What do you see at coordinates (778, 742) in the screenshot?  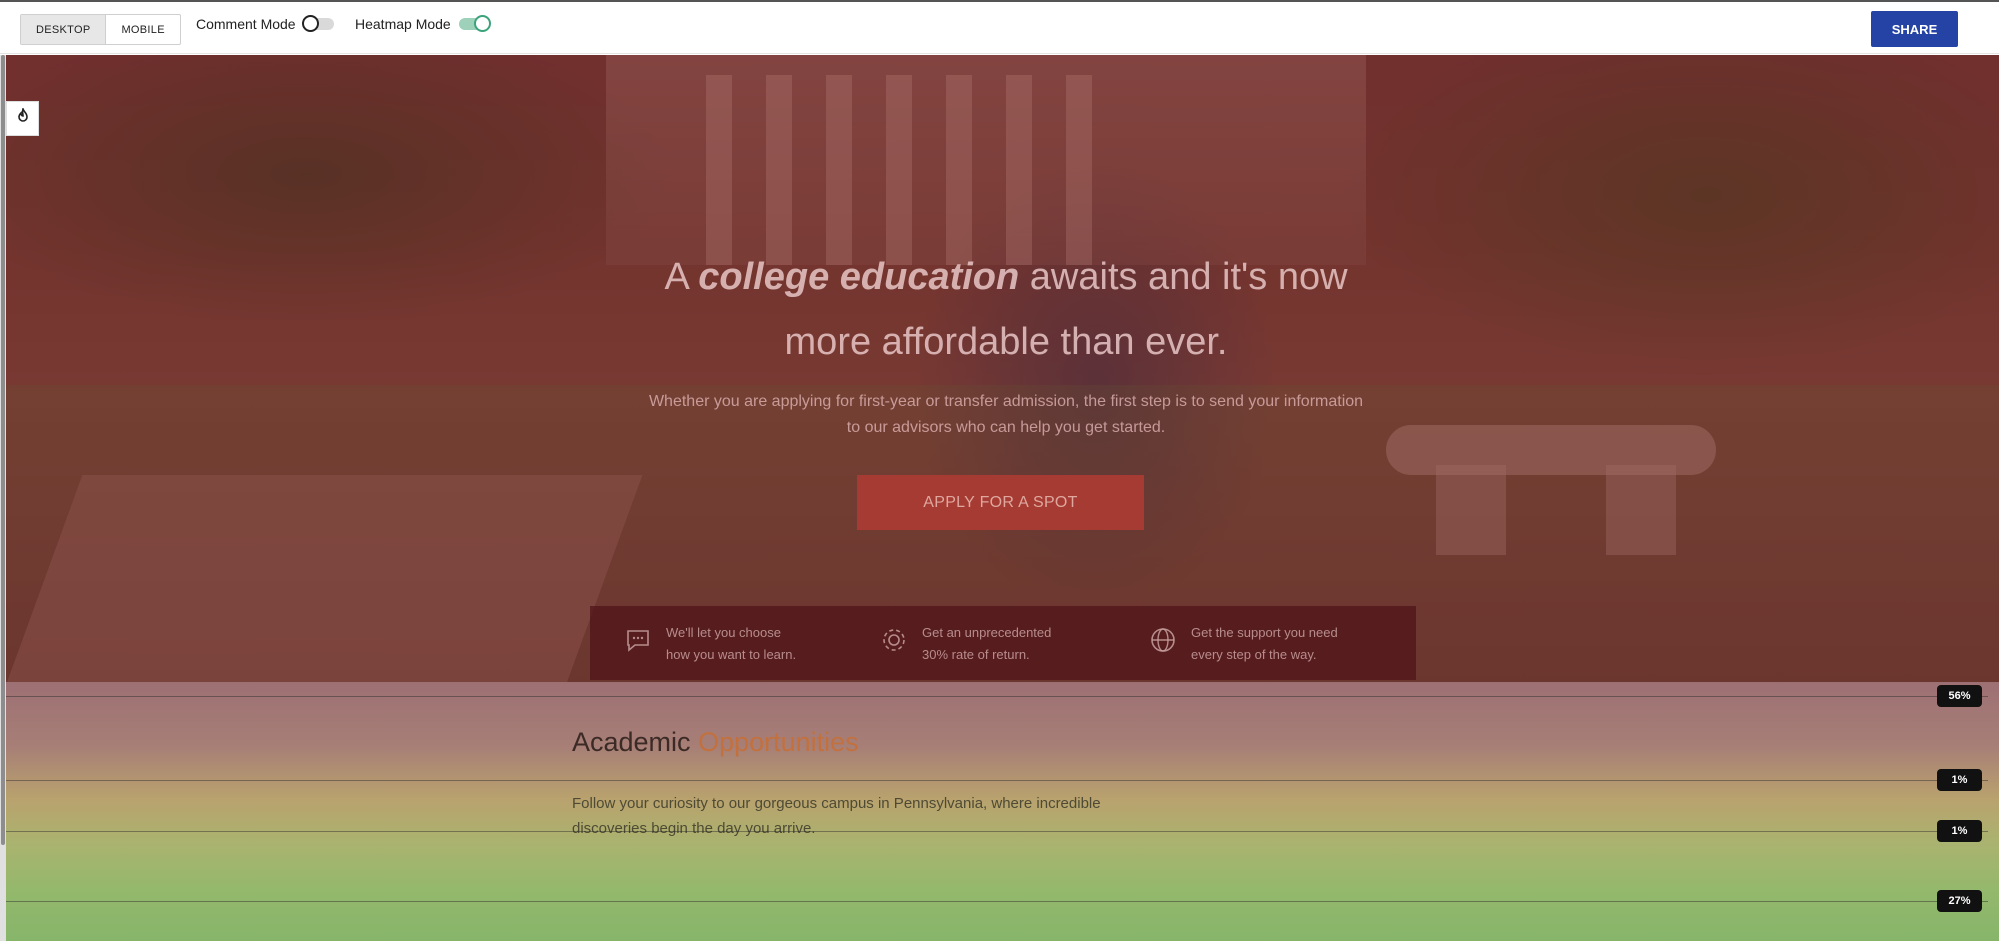 I see `academic-title-accent: Opportunities` at bounding box center [778, 742].